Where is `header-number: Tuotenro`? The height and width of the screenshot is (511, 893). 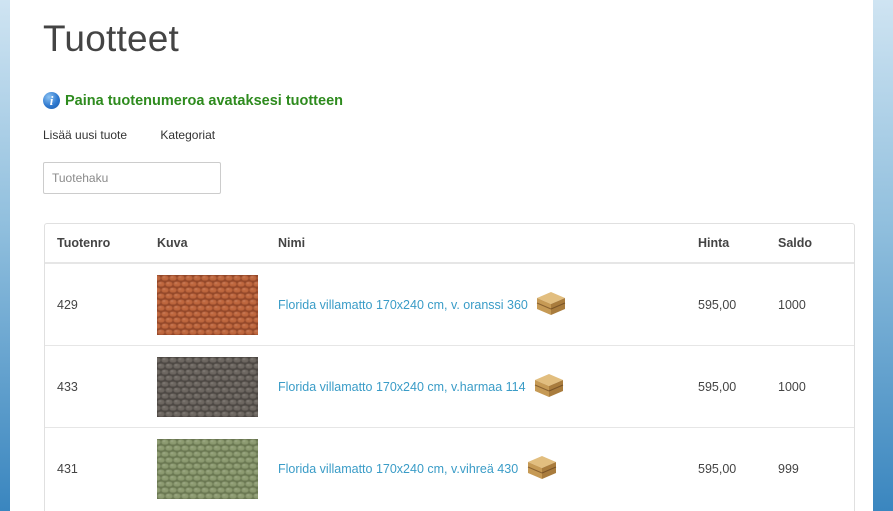 header-number: Tuotenro is located at coordinates (95, 244).